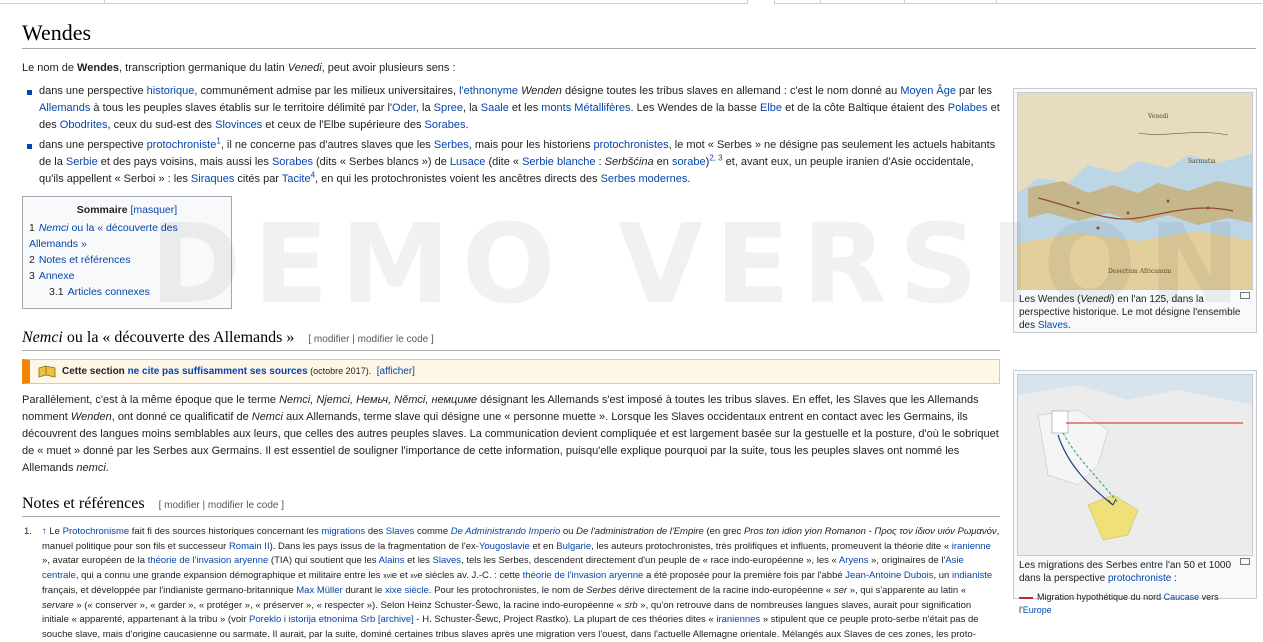 The height and width of the screenshot is (642, 1263). What do you see at coordinates (238, 125) in the screenshot?
I see `link-slovinces: Slovinces` at bounding box center [238, 125].